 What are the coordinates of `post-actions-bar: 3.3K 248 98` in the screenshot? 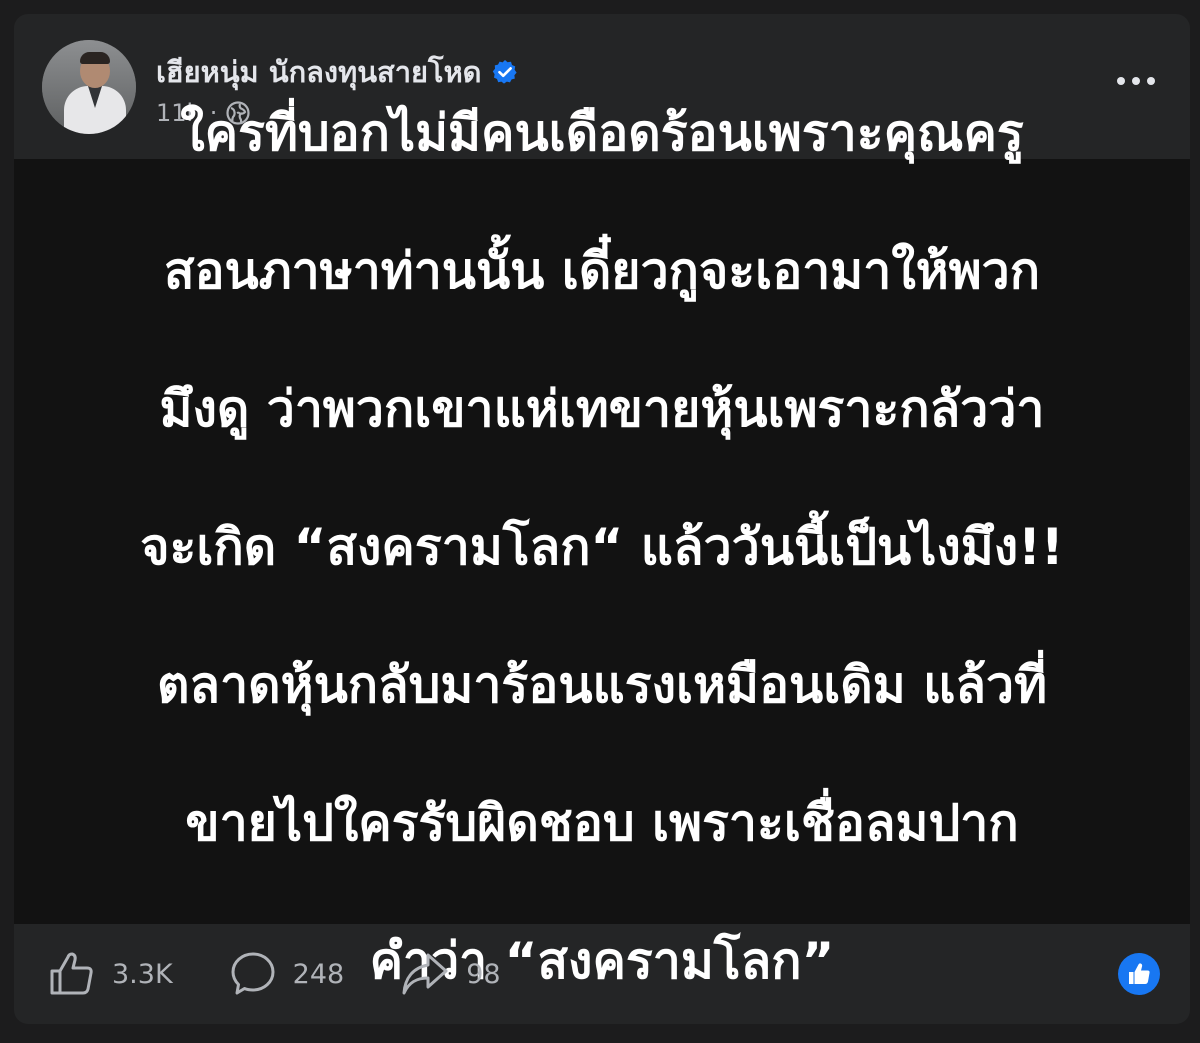 It's located at (602, 974).